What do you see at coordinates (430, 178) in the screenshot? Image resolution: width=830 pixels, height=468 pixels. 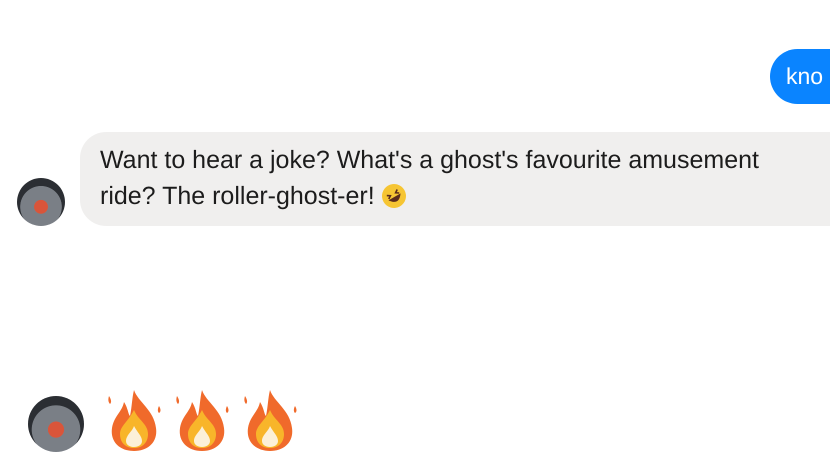 I see `message-text: Want to hear a joke? What's a ghost's favourite amusement ride? The roller-ghost-er!` at bounding box center [430, 178].